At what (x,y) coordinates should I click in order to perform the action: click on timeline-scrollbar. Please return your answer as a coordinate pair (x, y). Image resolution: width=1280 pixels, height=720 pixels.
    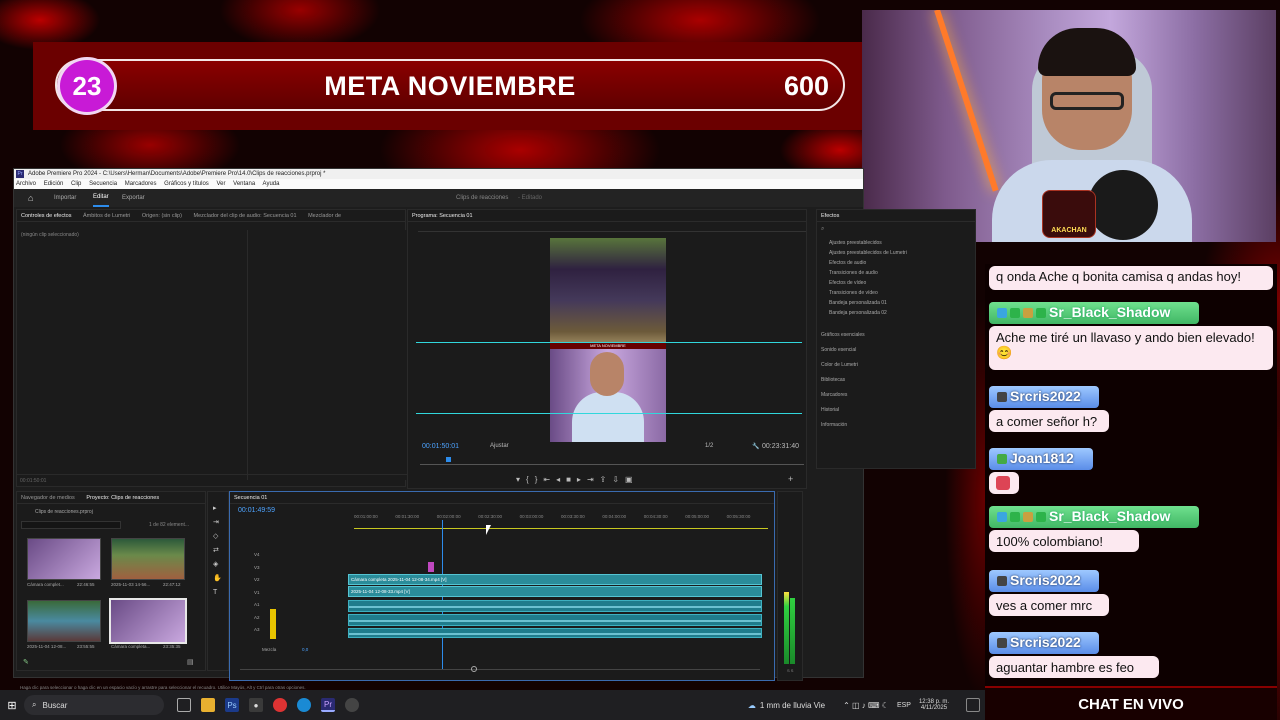
    Looking at the image, I should click on (500, 669).